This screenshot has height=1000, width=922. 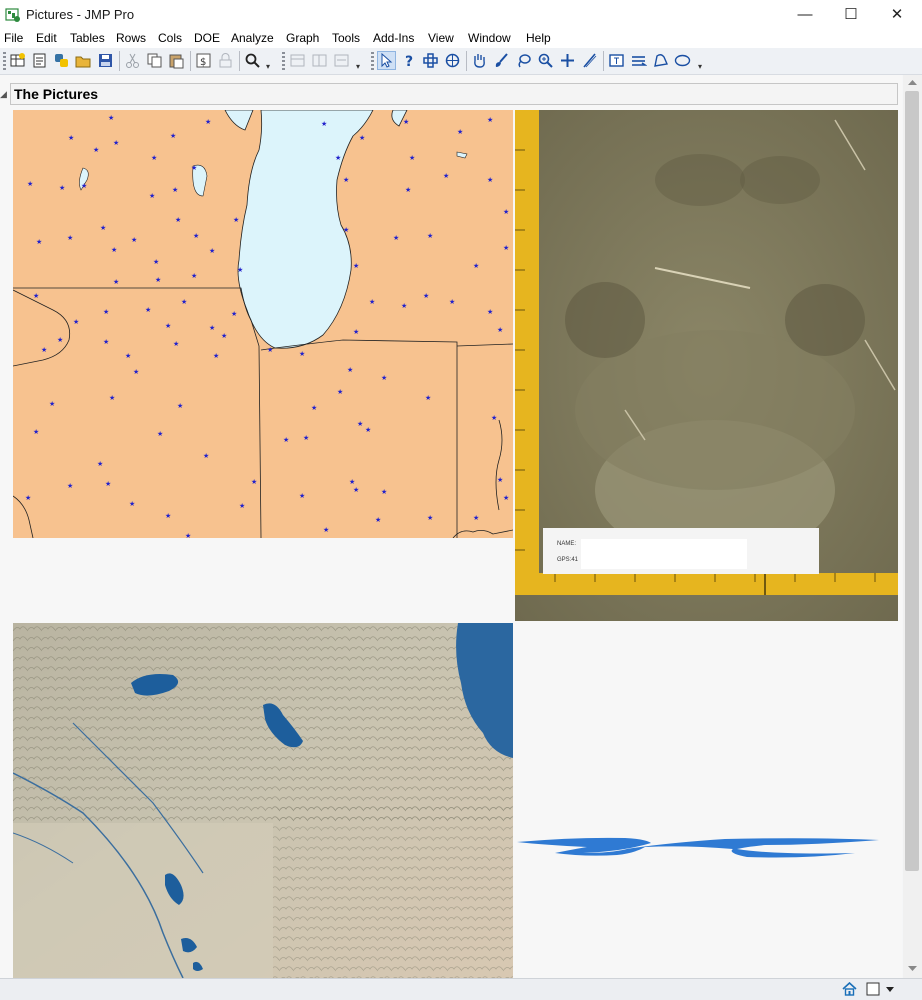 What do you see at coordinates (39, 60) in the screenshot?
I see `new-script-icon` at bounding box center [39, 60].